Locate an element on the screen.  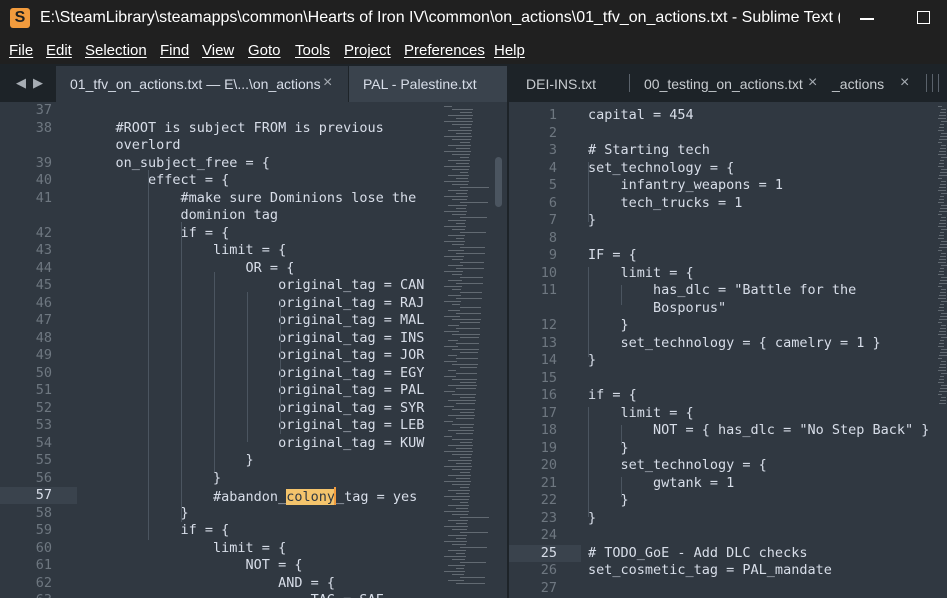
code-line: OR = { is located at coordinates (189, 268).